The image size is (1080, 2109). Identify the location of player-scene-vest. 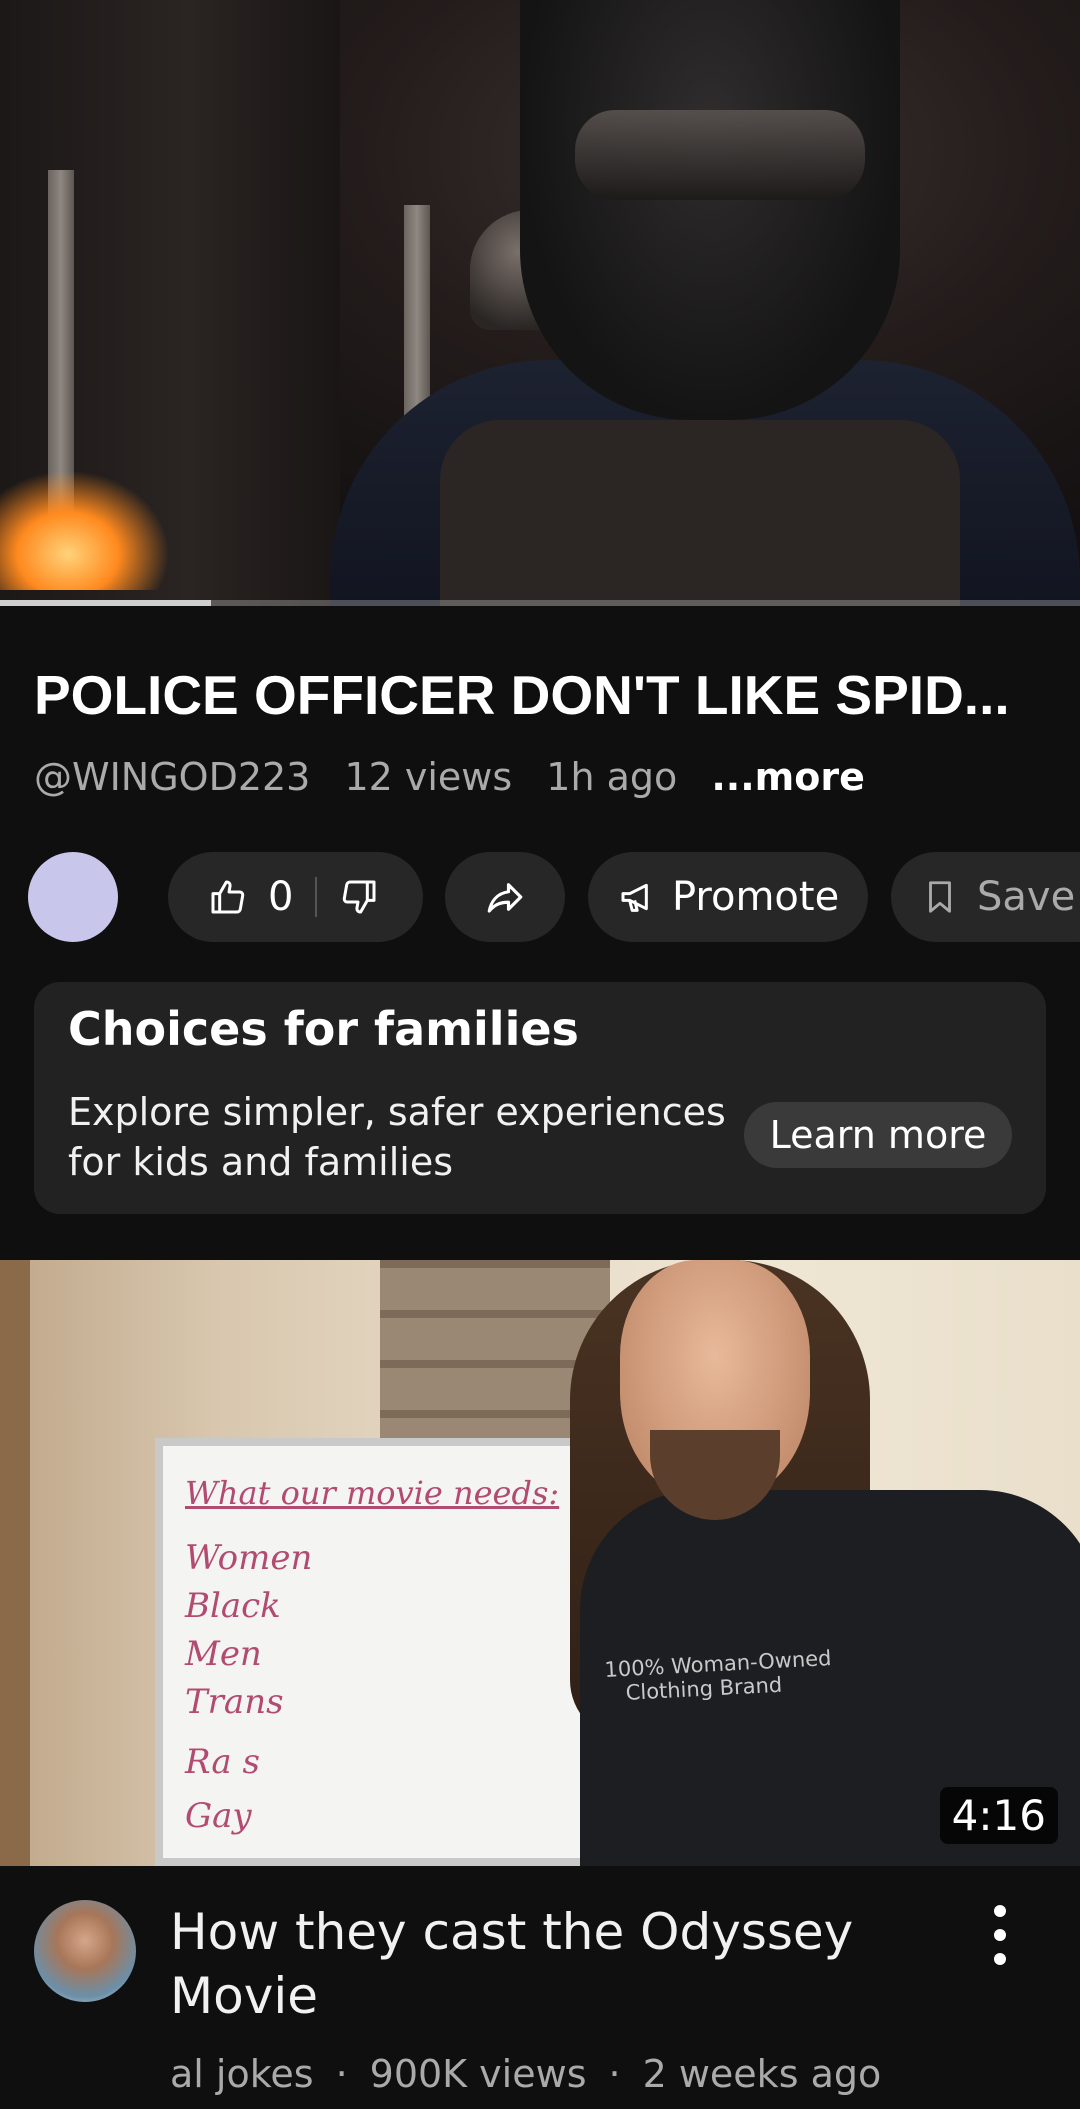
(700, 513).